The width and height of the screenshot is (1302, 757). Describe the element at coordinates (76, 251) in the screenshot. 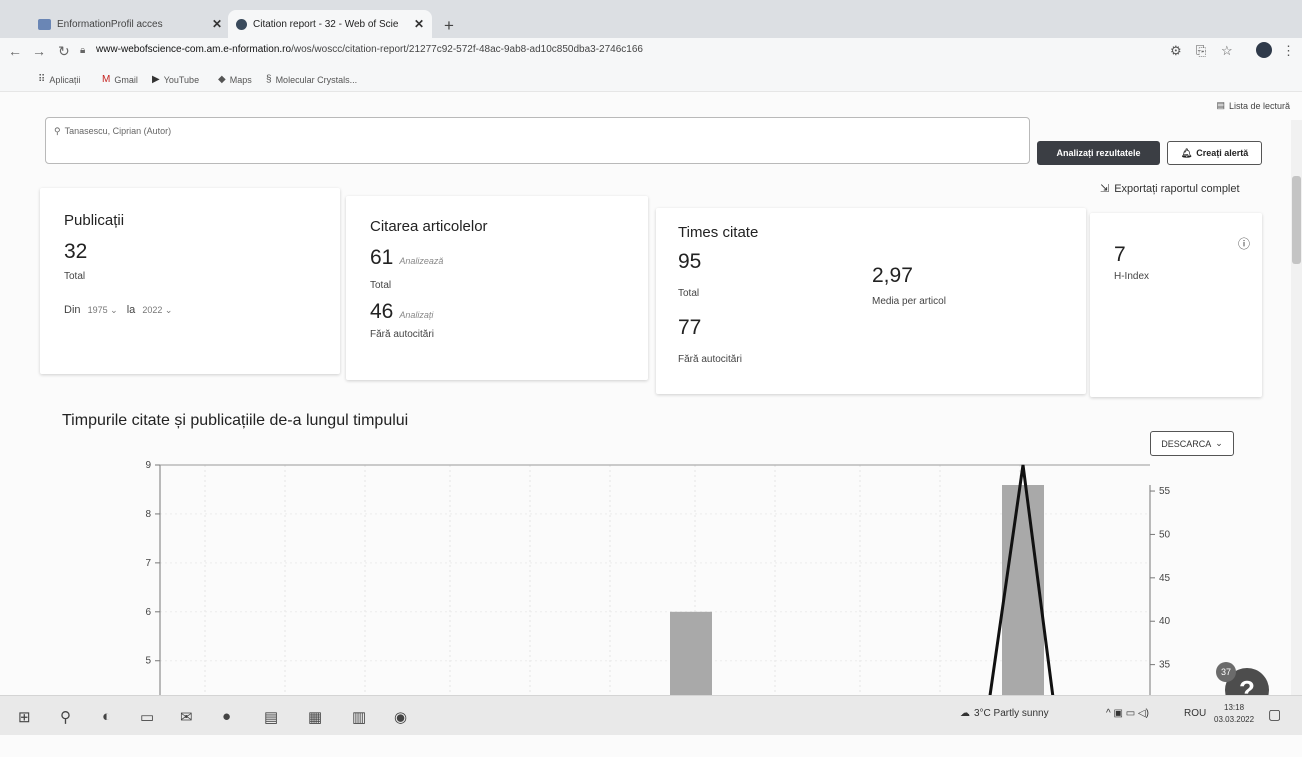

I see `publications-count: 32` at that location.